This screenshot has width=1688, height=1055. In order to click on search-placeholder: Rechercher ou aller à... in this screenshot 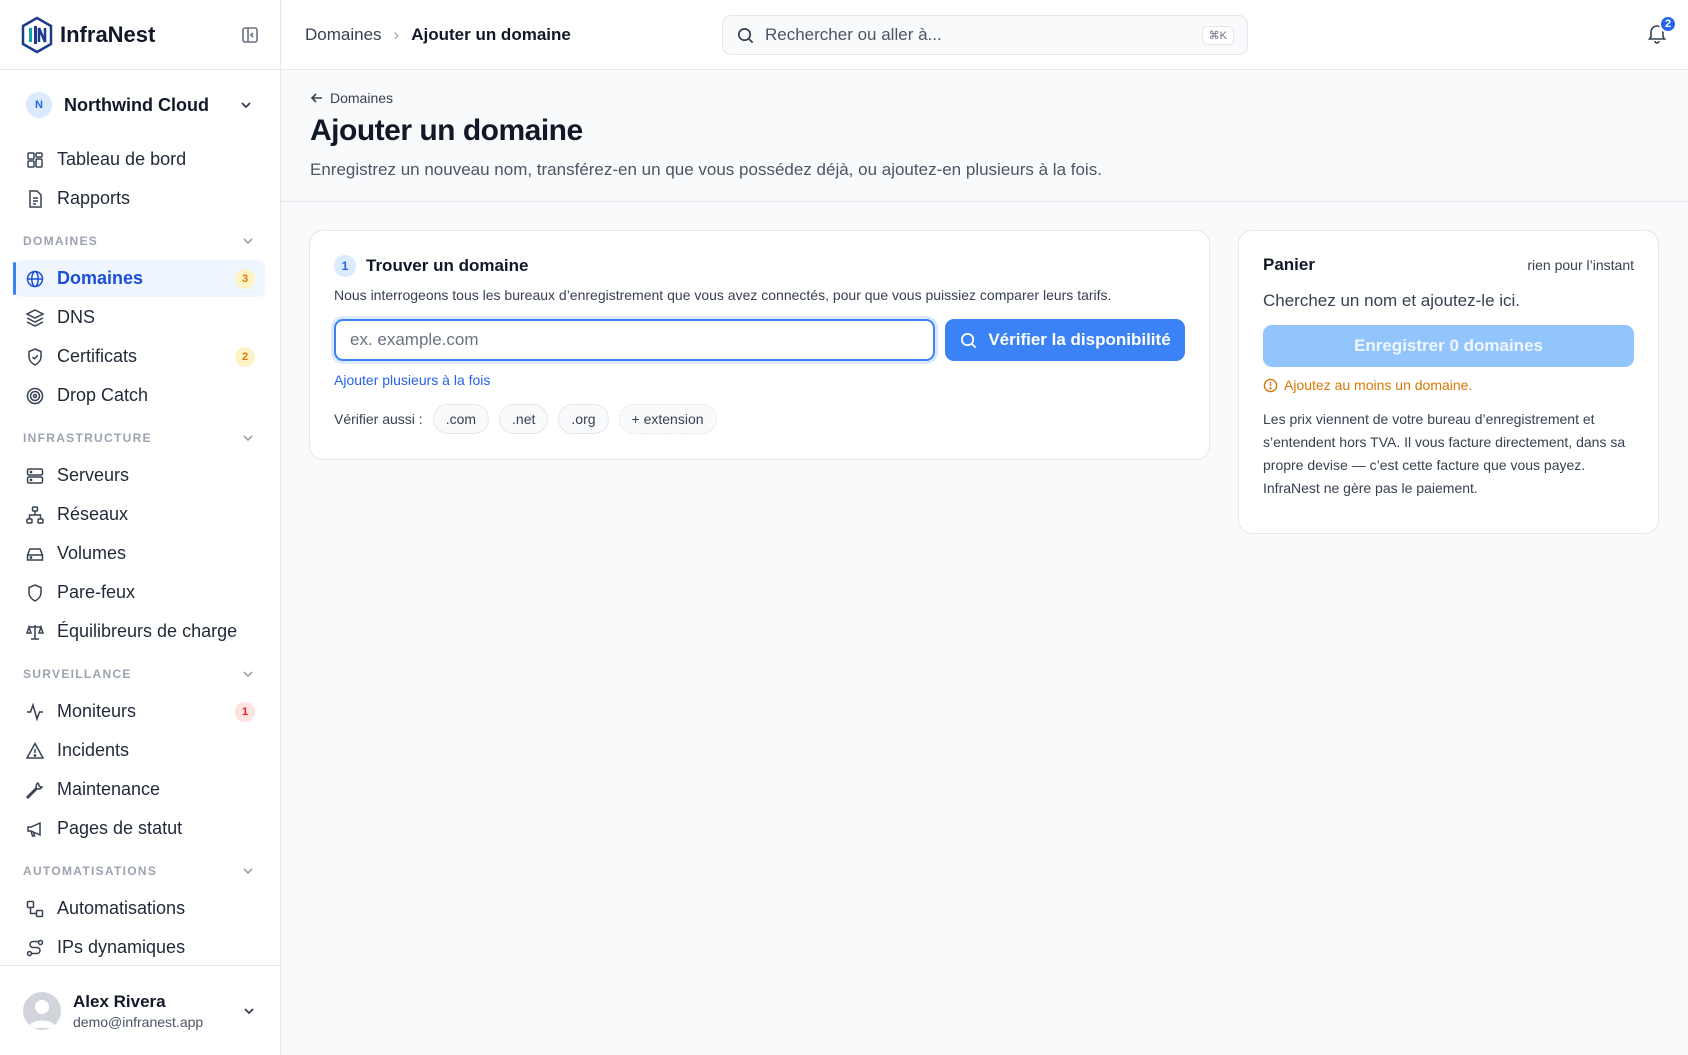, I will do `click(853, 34)`.